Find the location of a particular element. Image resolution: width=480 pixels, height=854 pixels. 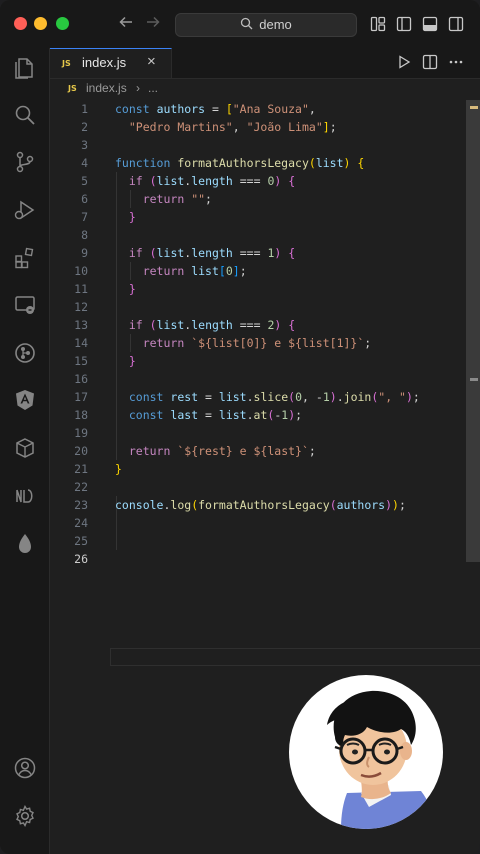

line-number: 16 is located at coordinates (81, 379).